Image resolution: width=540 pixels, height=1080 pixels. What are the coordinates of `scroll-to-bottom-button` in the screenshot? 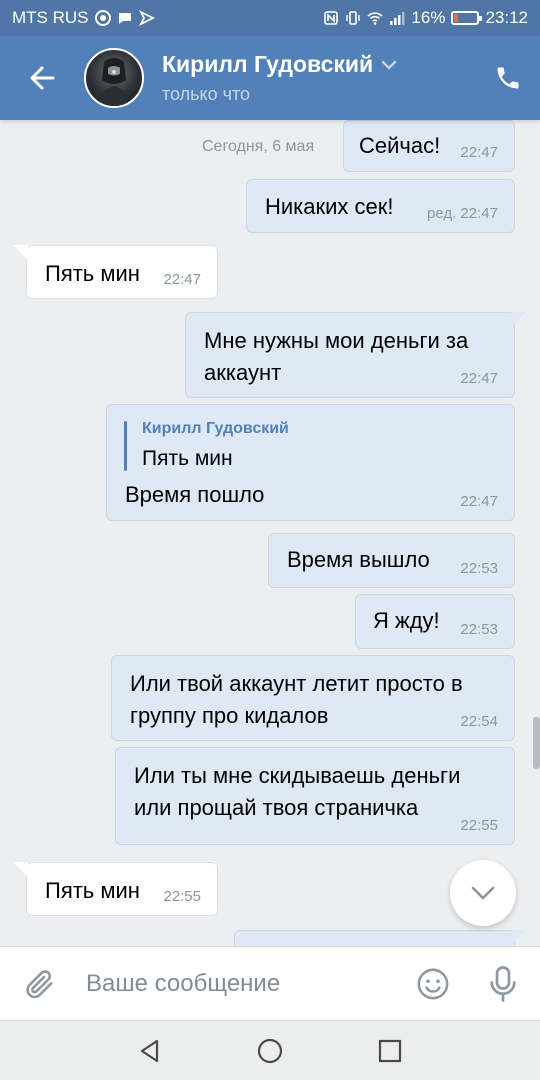 It's located at (483, 893).